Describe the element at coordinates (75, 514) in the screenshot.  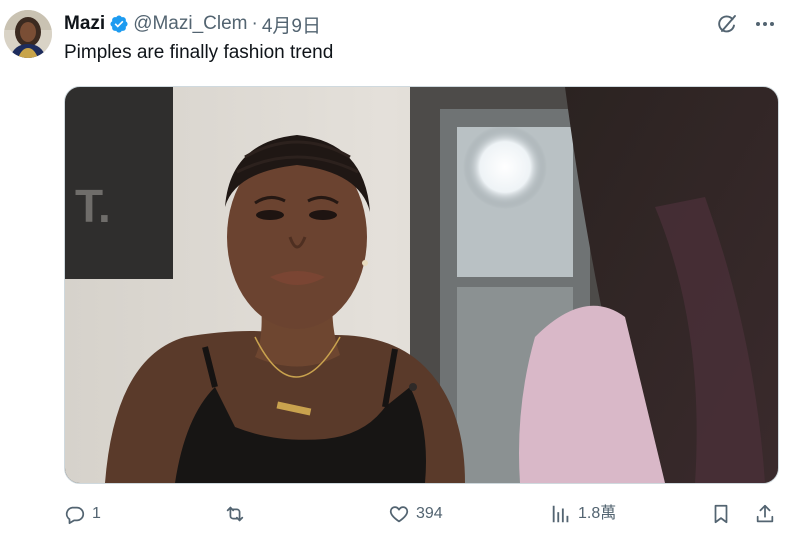
I see `reply-icon` at that location.